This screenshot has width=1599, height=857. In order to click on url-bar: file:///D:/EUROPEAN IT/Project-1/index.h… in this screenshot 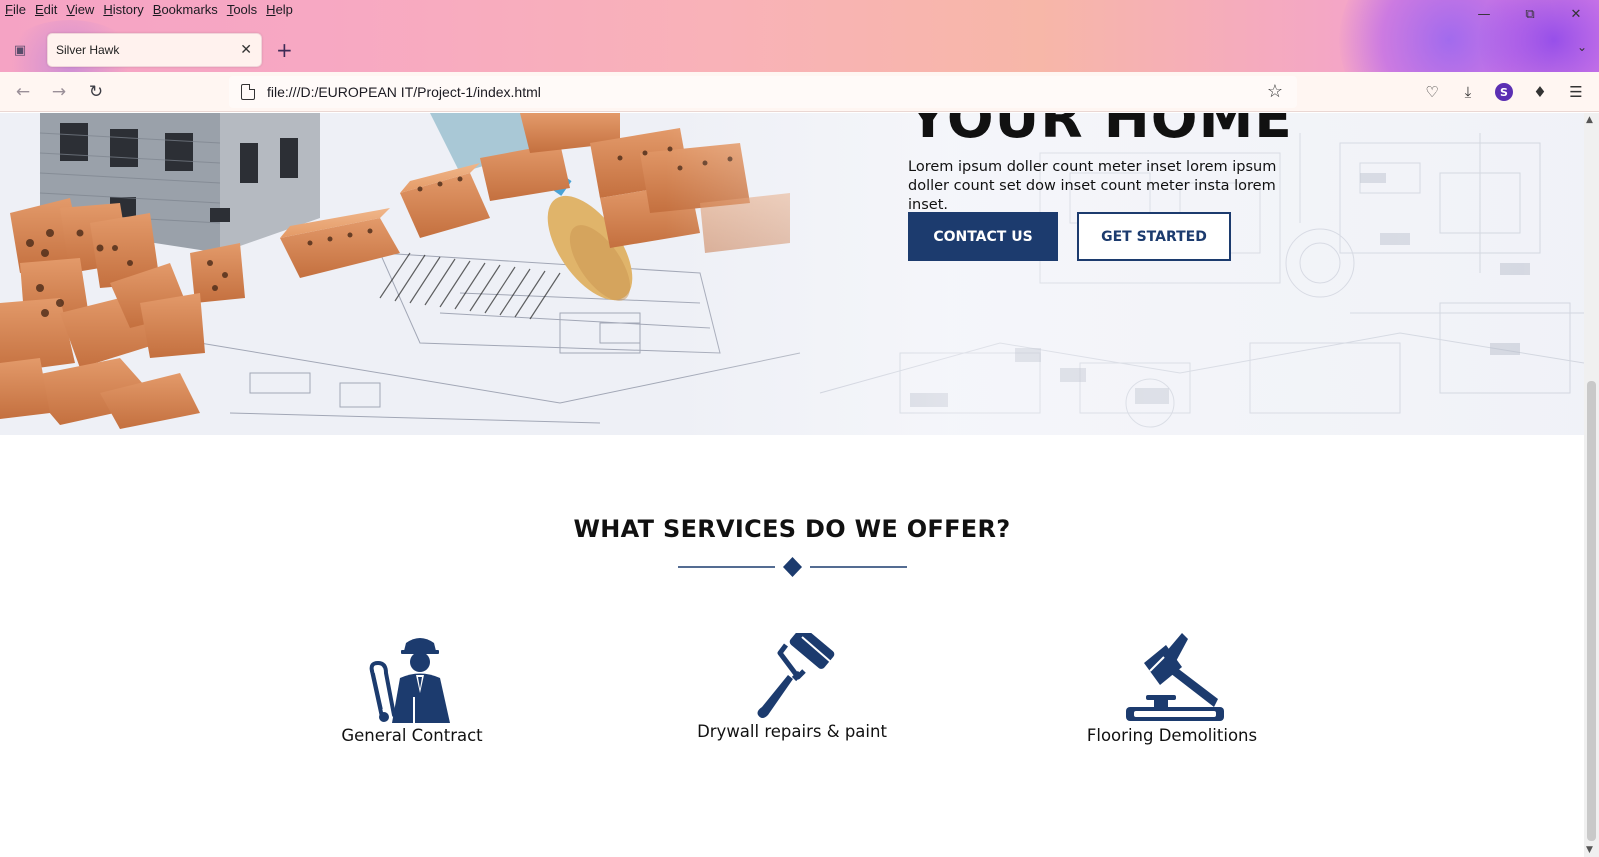, I will do `click(763, 92)`.